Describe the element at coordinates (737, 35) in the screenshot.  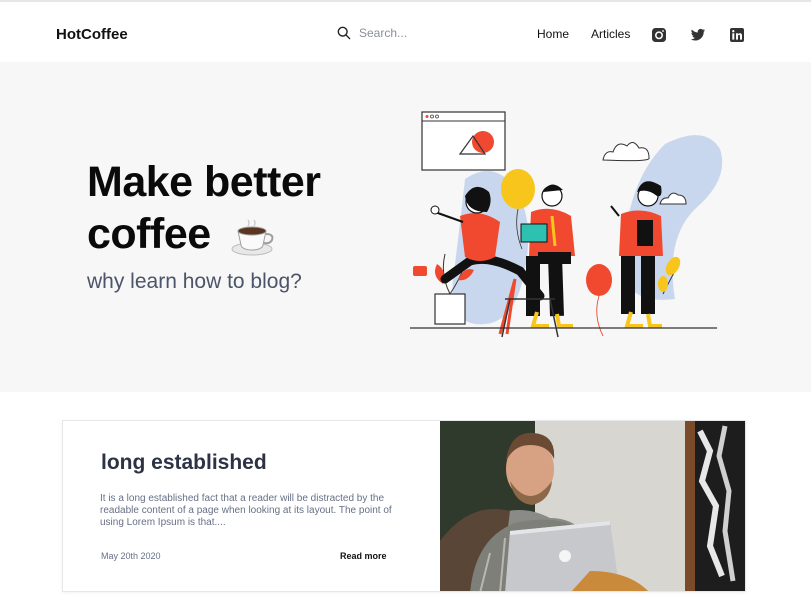
I see `linkedin-icon` at that location.